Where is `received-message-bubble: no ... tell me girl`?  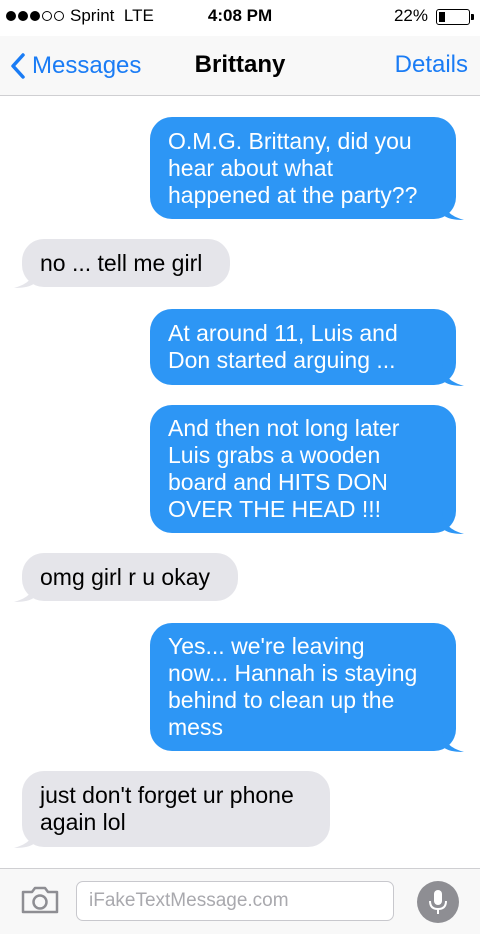
received-message-bubble: no ... tell me girl is located at coordinates (122, 263).